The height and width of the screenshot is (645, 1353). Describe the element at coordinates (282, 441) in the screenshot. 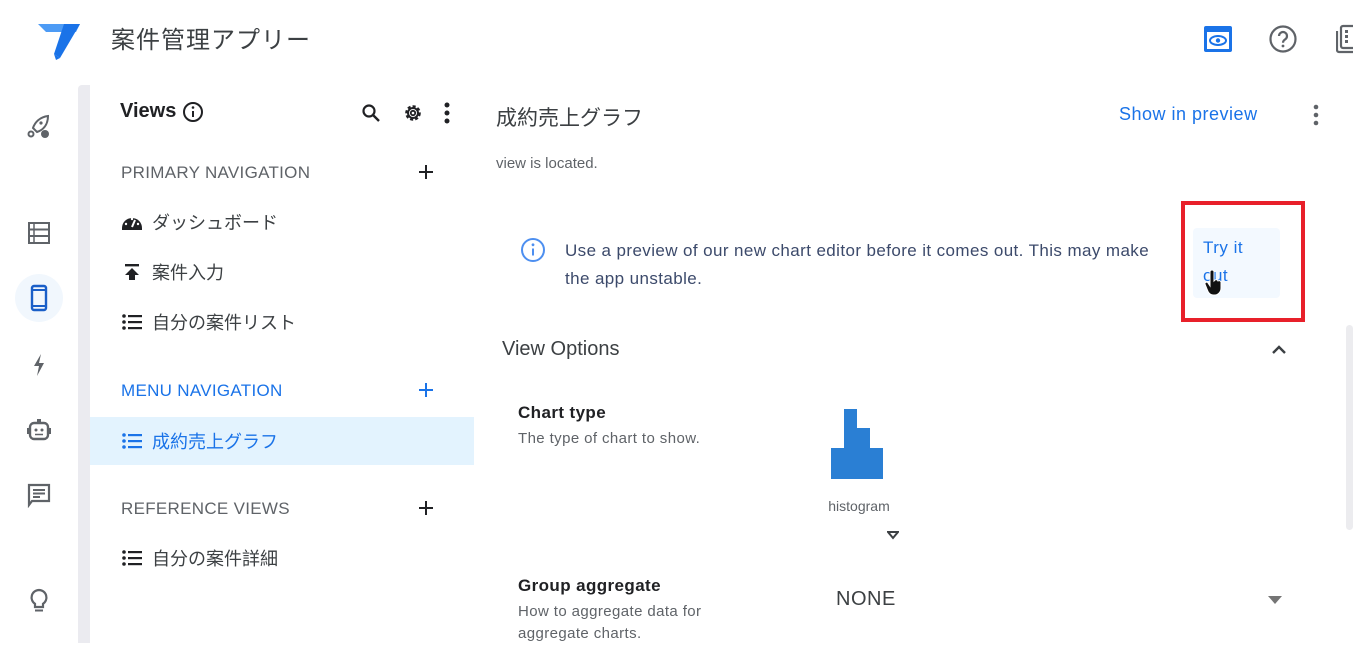

I see `nav-item-sales-chart: 成約売上グラフ` at that location.